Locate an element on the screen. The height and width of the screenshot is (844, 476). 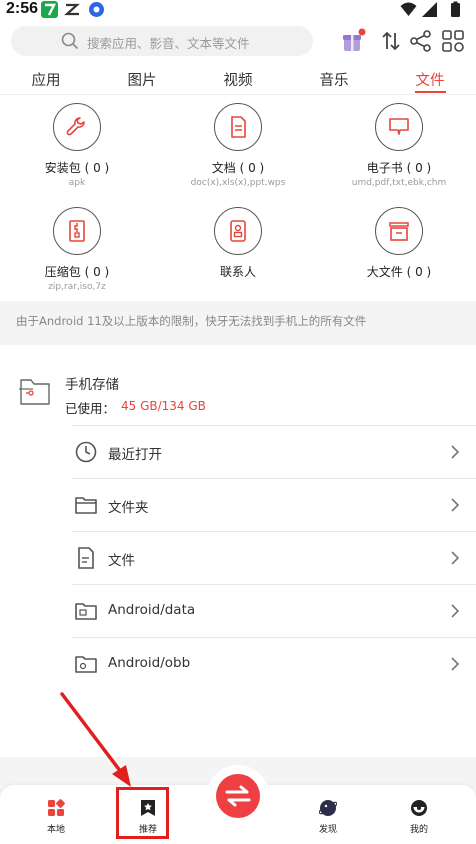
large-file-icon is located at coordinates (399, 231).